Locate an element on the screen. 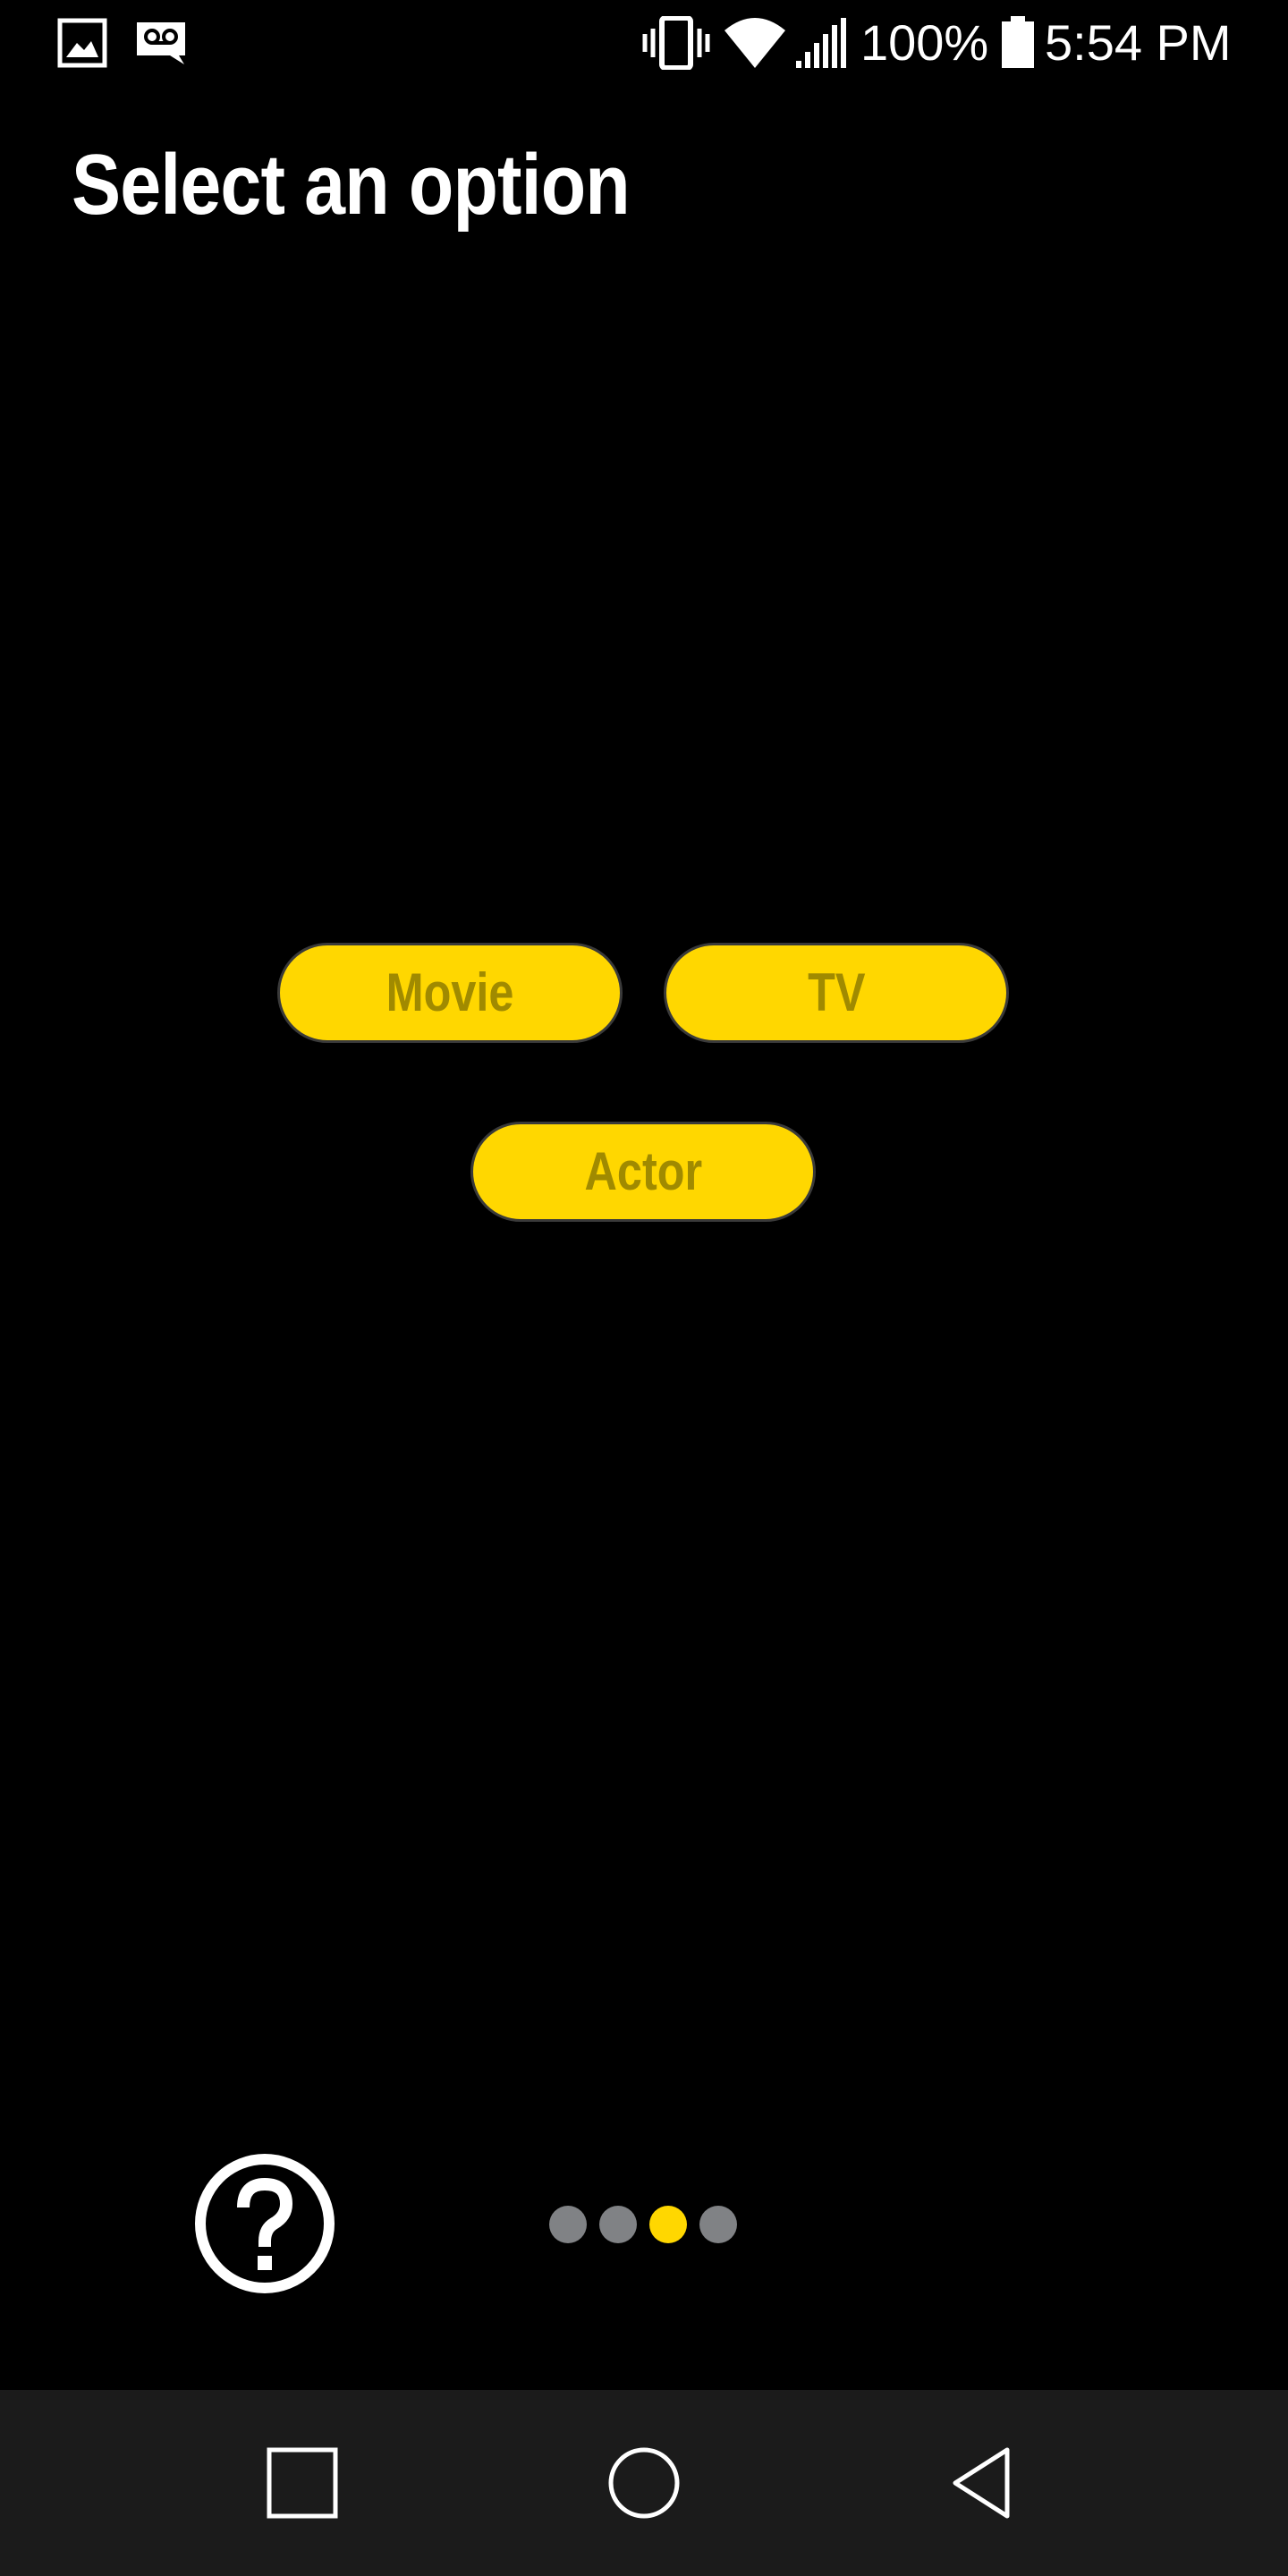  actor-button-label: Actor is located at coordinates (643, 1171).